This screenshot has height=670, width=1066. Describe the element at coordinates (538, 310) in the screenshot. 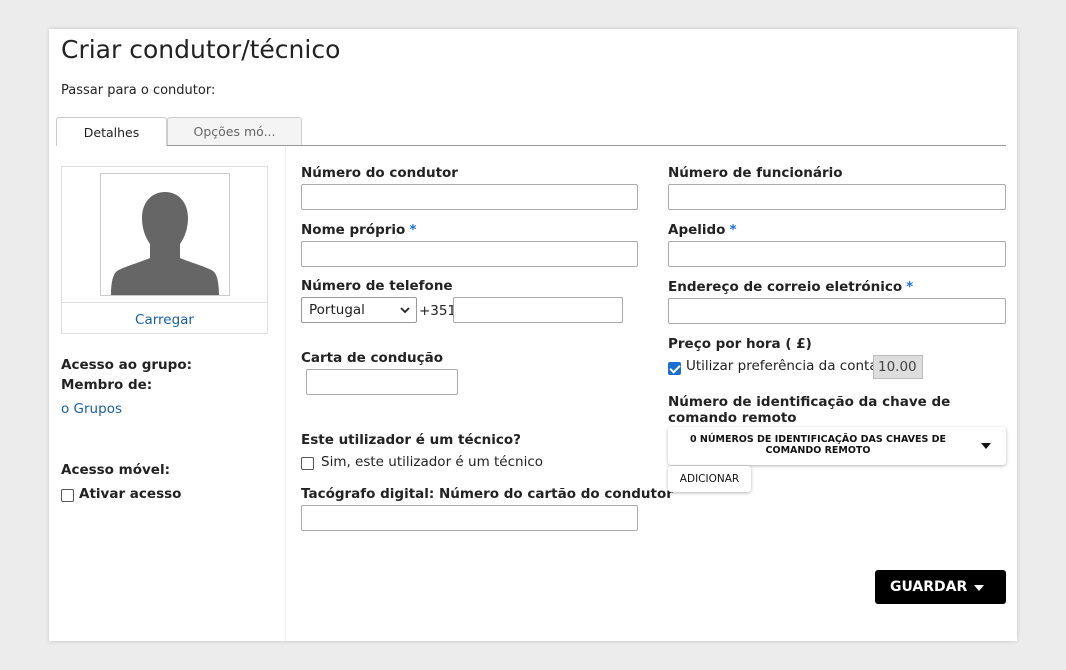

I see `phone-input` at that location.